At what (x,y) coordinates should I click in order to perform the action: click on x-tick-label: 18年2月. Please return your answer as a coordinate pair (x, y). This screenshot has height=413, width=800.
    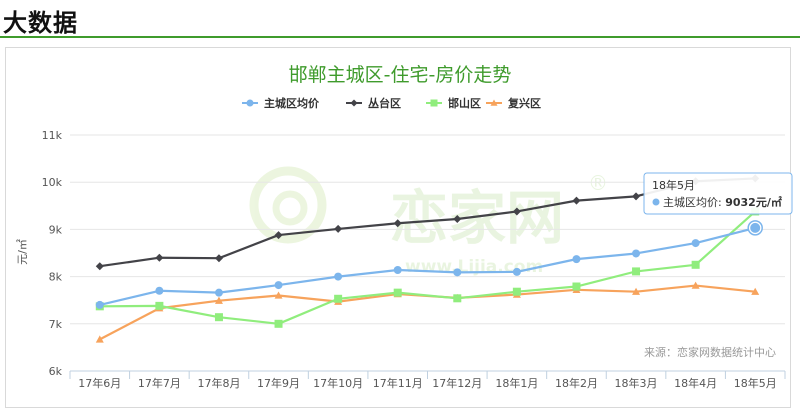
    Looking at the image, I should click on (576, 383).